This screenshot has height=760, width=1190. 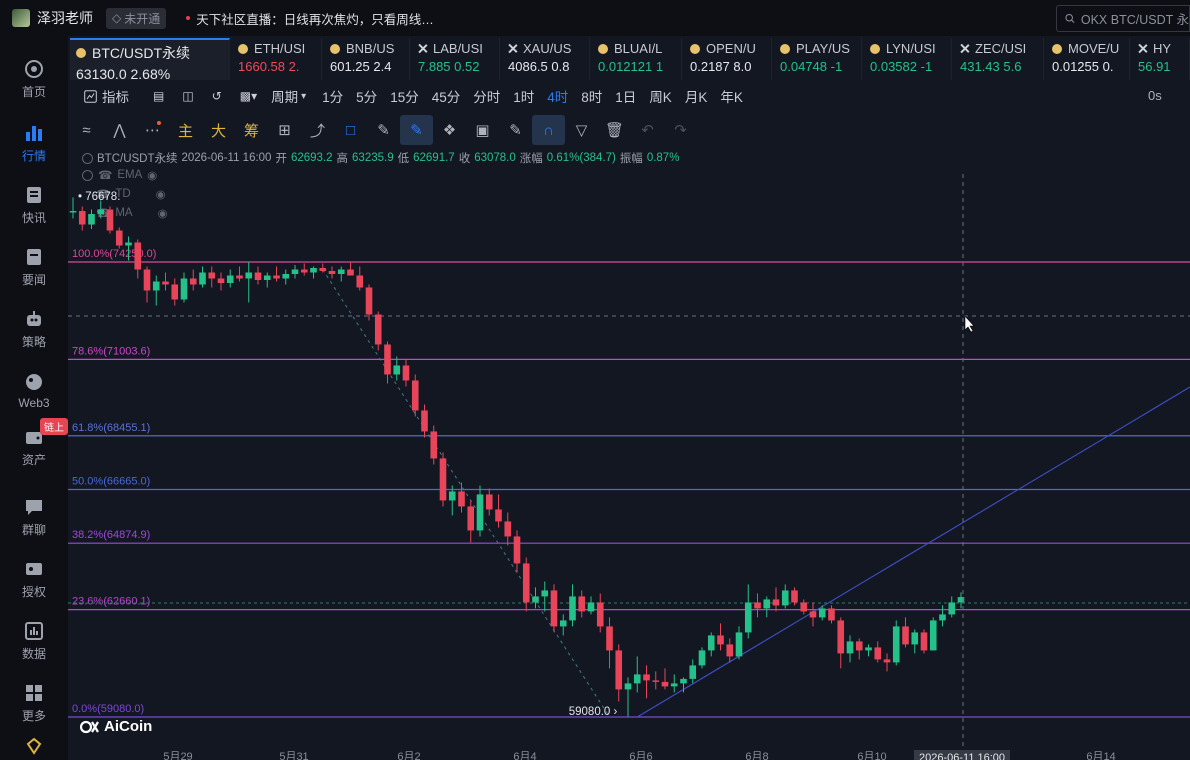 What do you see at coordinates (636, 59) in the screenshot?
I see `ticker-tab-5: BLUAI/L 0.012121 1` at bounding box center [636, 59].